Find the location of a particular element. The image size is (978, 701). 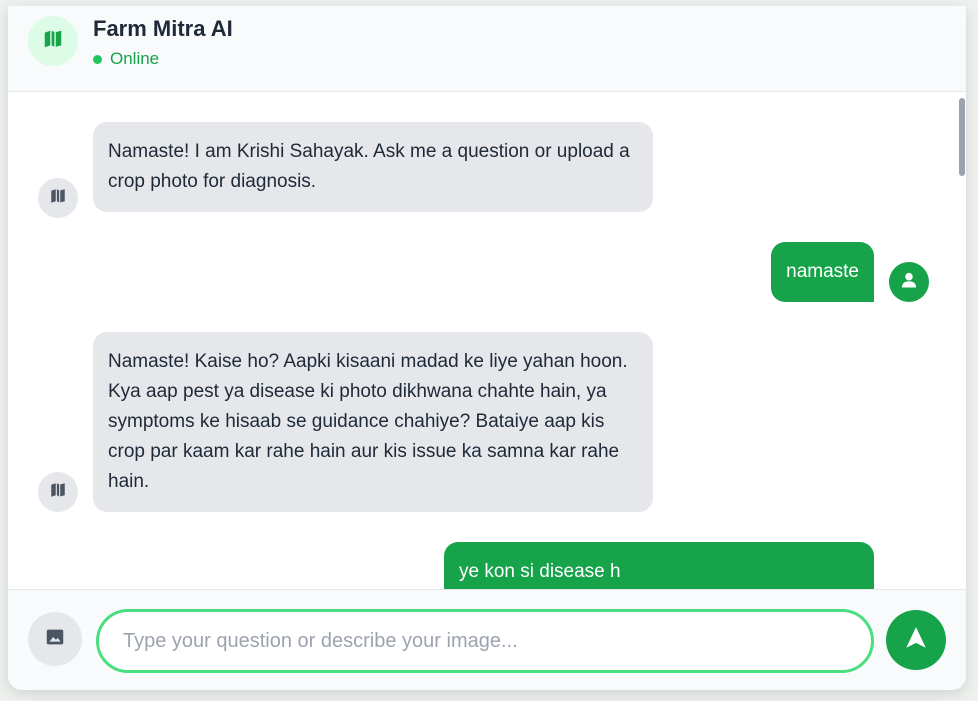

scrollbar-thumb is located at coordinates (962, 137).